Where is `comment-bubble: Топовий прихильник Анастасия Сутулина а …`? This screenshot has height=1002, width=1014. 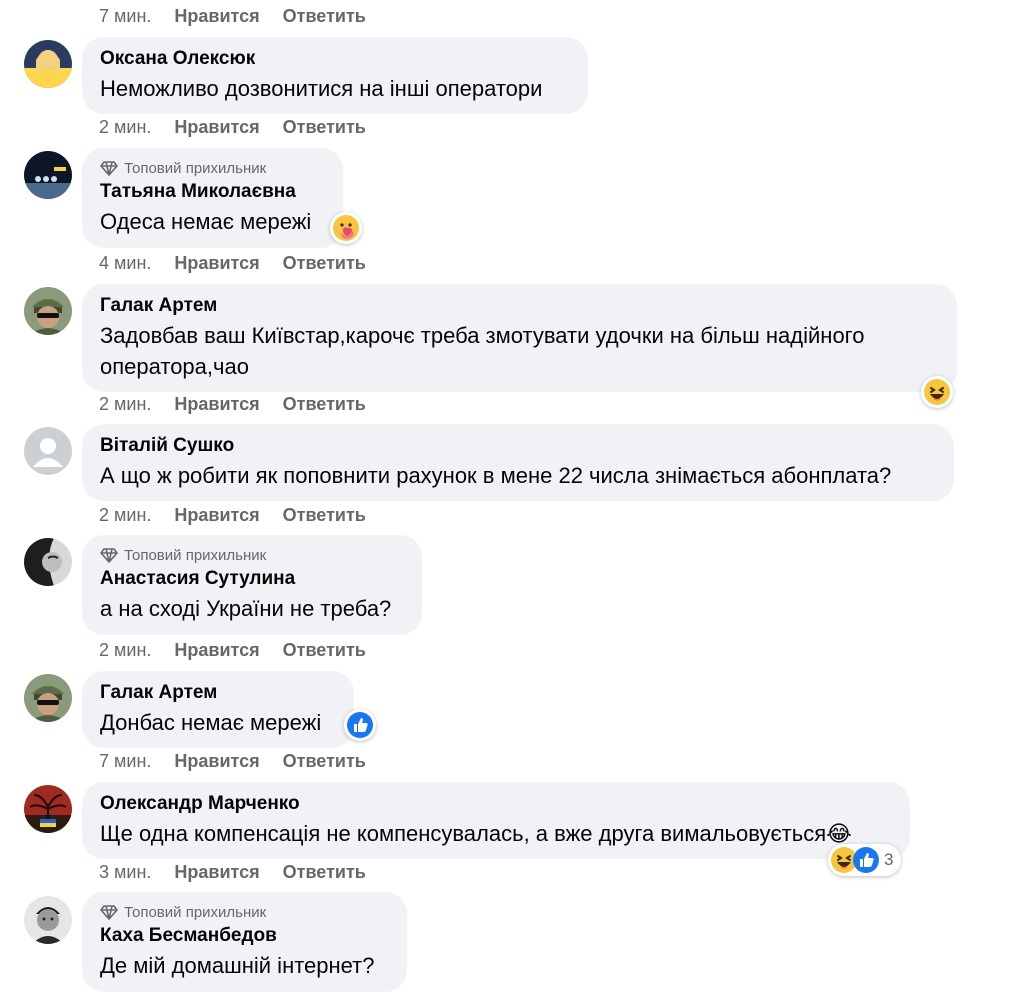
comment-bubble: Топовий прихильник Анастасия Сутулина а … is located at coordinates (252, 585).